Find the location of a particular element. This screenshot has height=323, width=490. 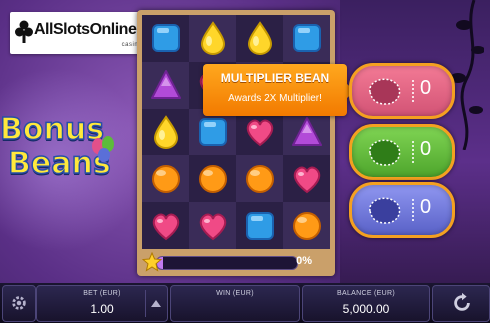

bet-panel: BET (EUR) 1.00 is located at coordinates (102, 303).